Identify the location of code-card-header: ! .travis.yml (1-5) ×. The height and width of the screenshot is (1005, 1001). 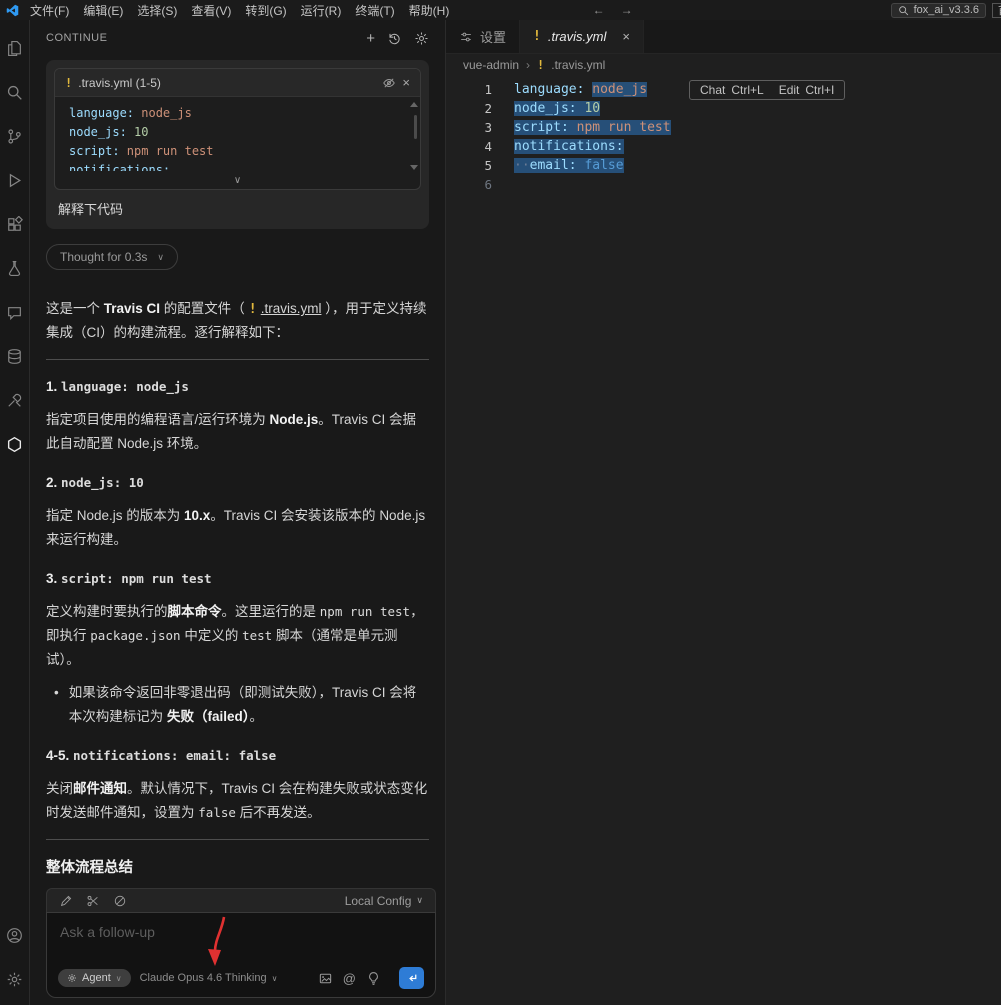
(237, 83).